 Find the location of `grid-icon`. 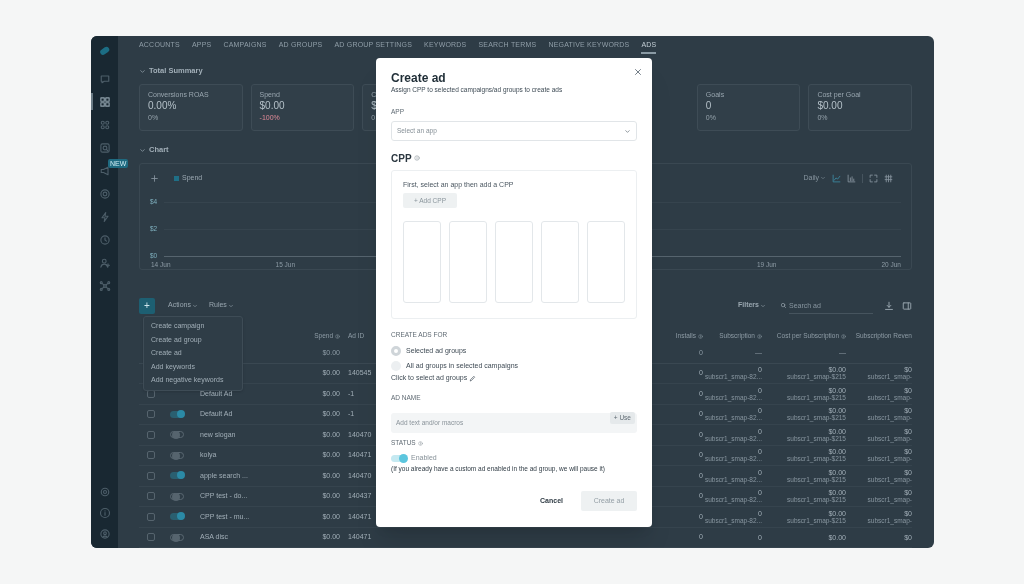

grid-icon is located at coordinates (104, 101).